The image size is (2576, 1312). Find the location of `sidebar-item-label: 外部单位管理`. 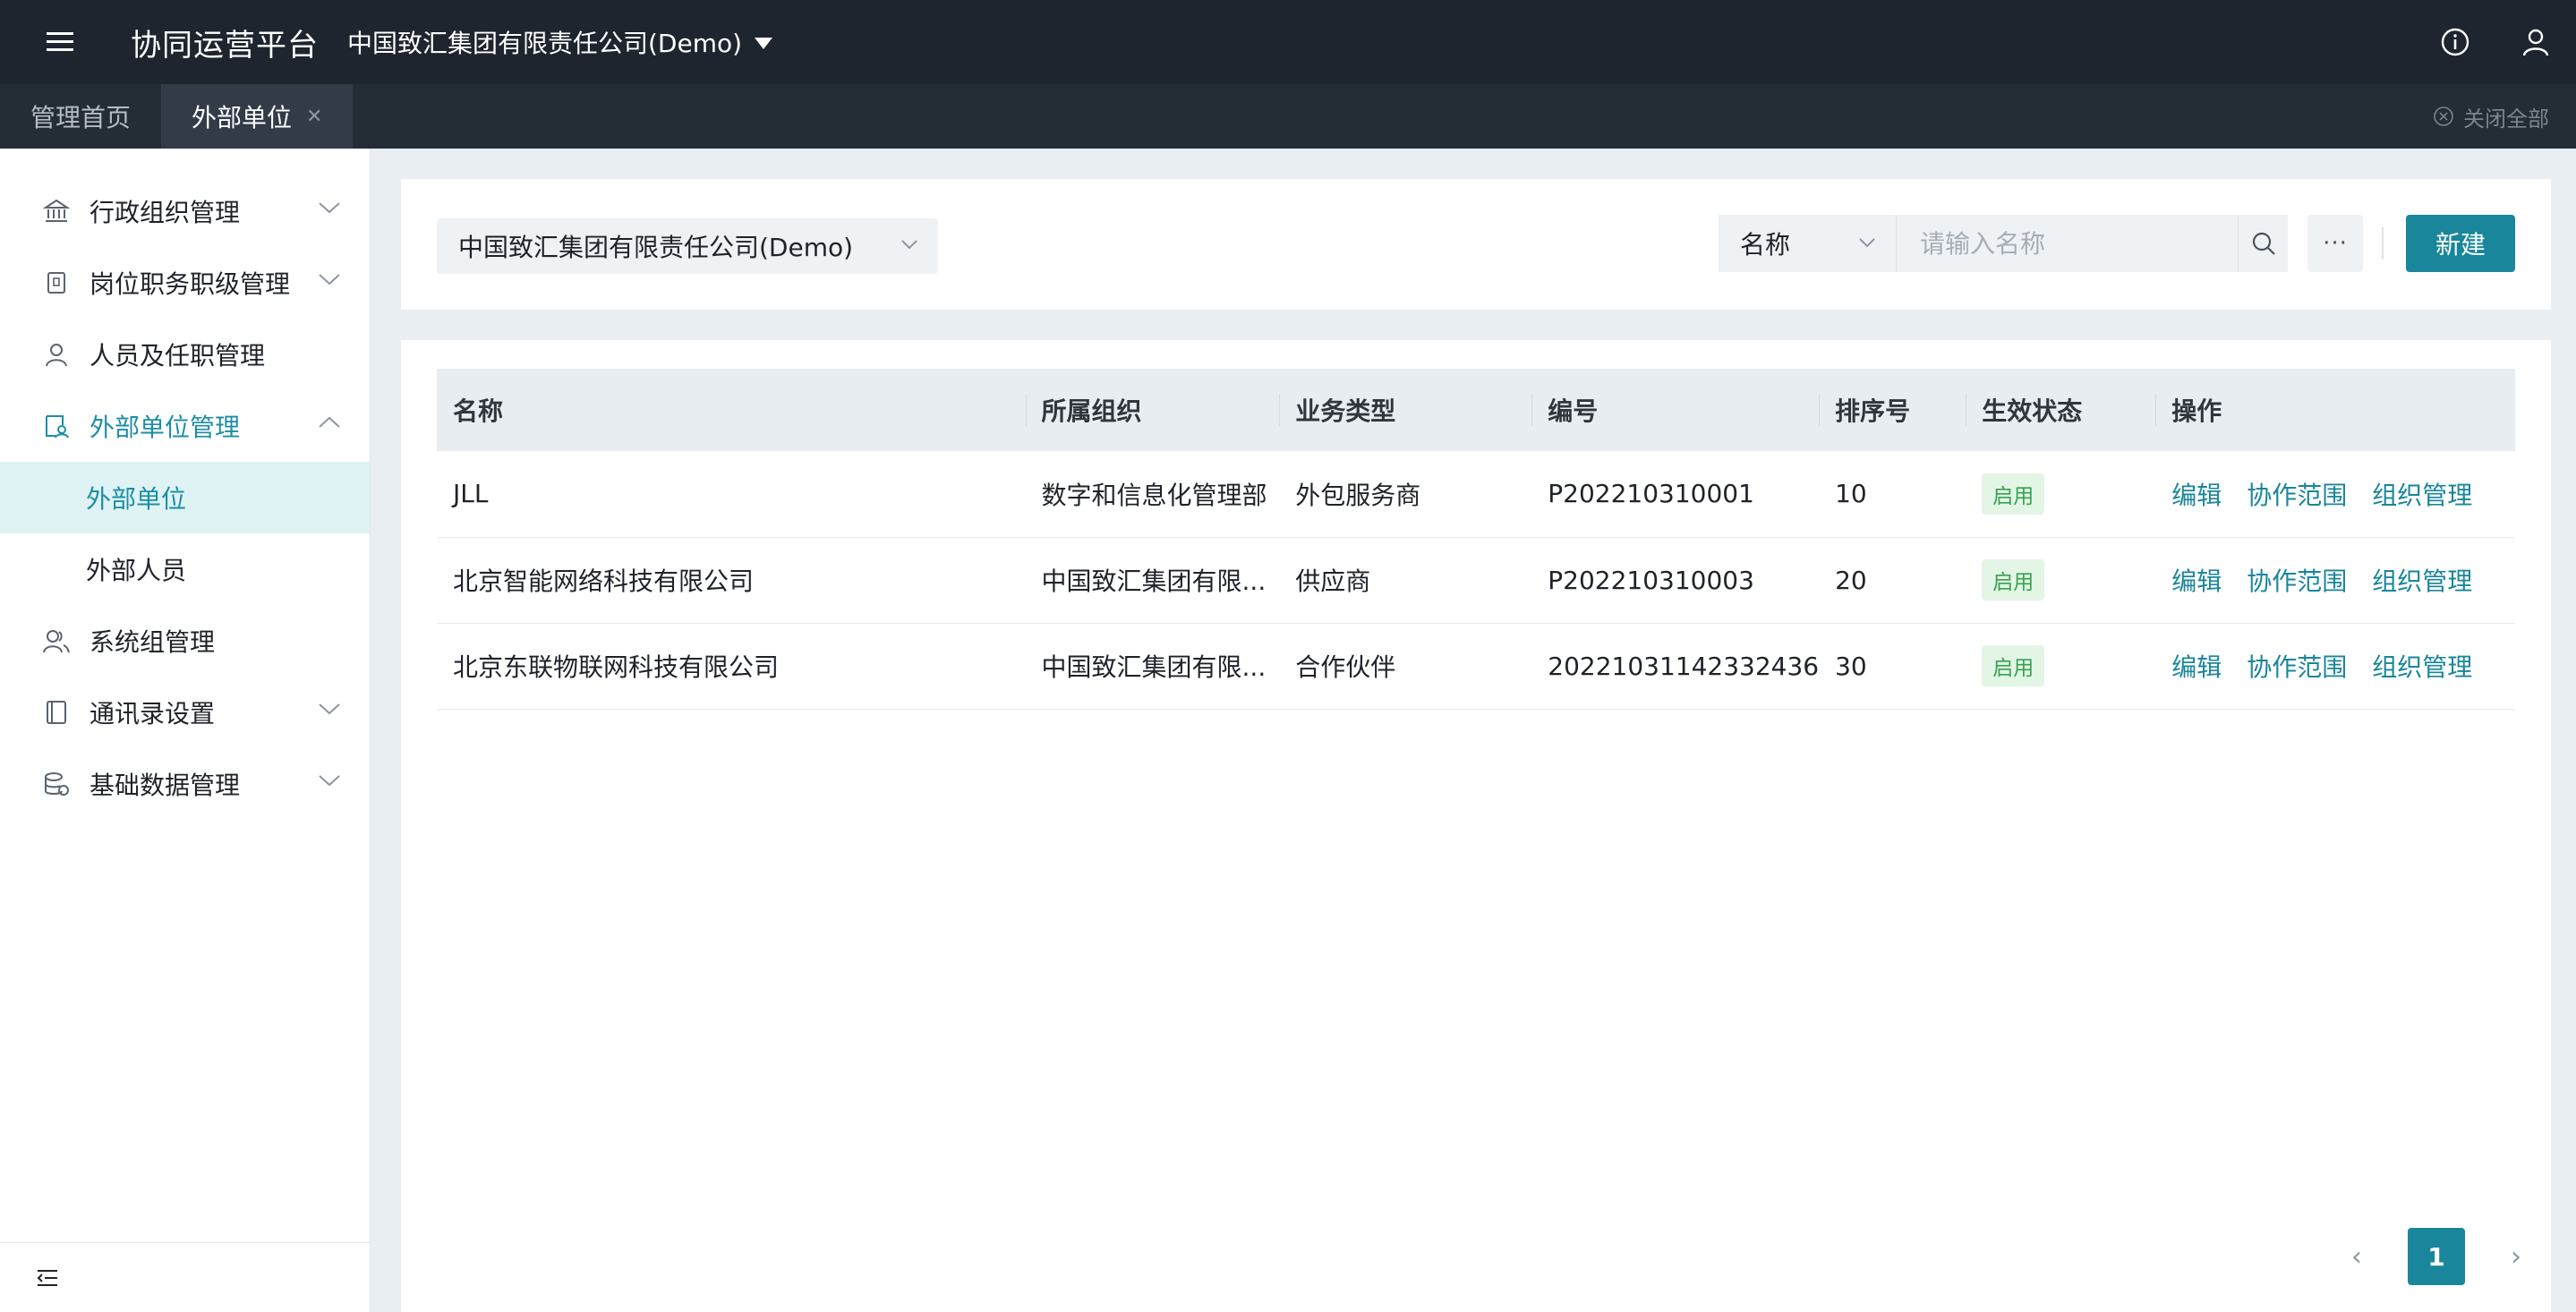

sidebar-item-label: 外部单位管理 is located at coordinates (165, 427).